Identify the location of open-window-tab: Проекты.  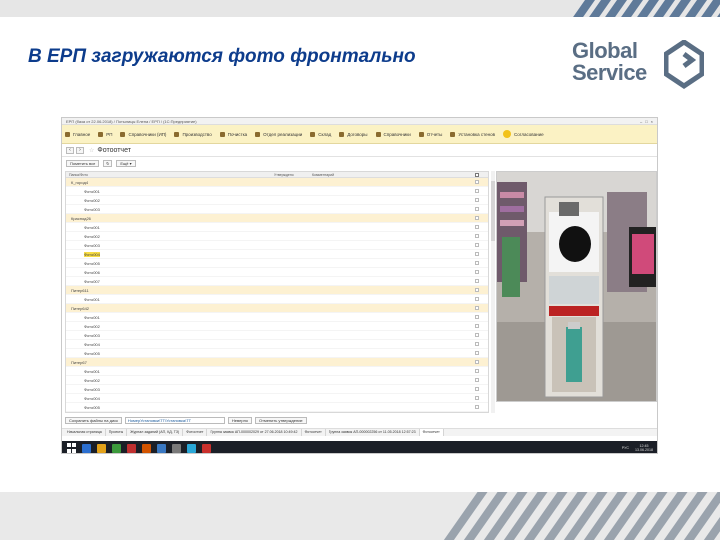
(117, 432).